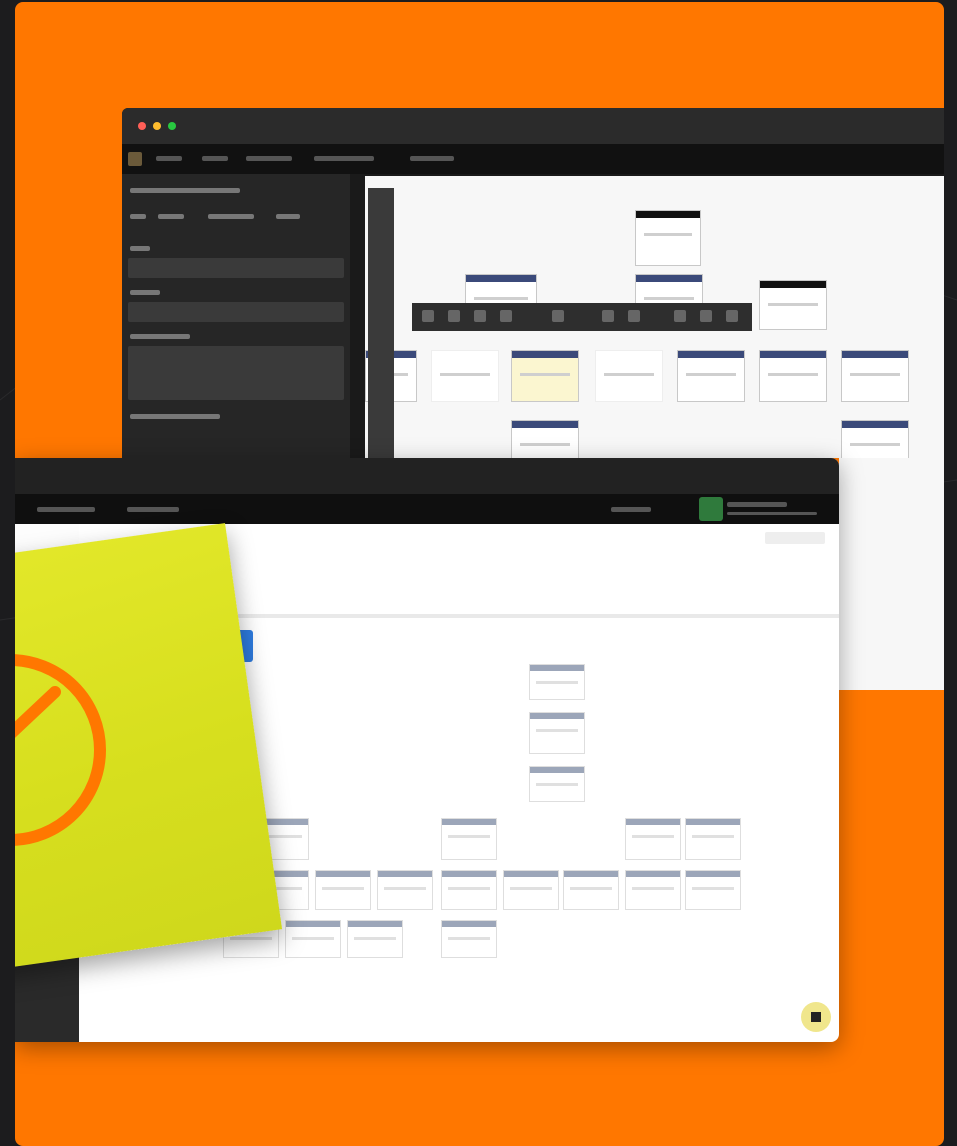 Image resolution: width=957 pixels, height=1146 pixels. I want to click on window-close-dot, so click(142, 126).